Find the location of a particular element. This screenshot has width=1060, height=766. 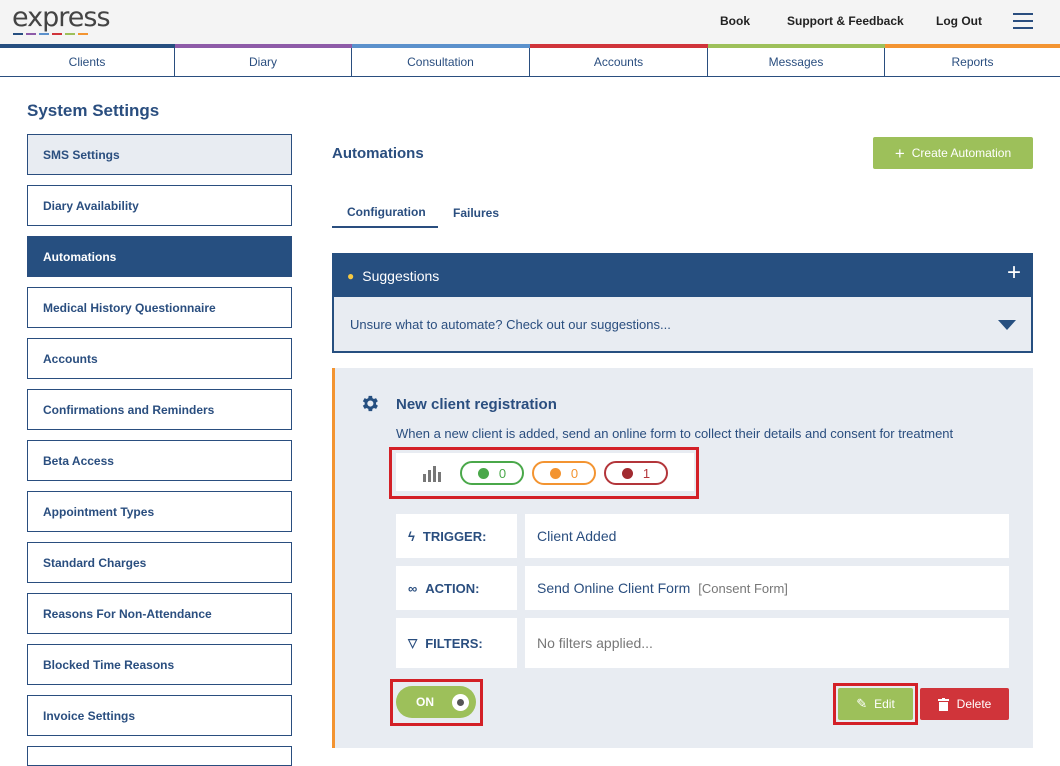

create-automation-button: + Create Automation is located at coordinates (953, 153).